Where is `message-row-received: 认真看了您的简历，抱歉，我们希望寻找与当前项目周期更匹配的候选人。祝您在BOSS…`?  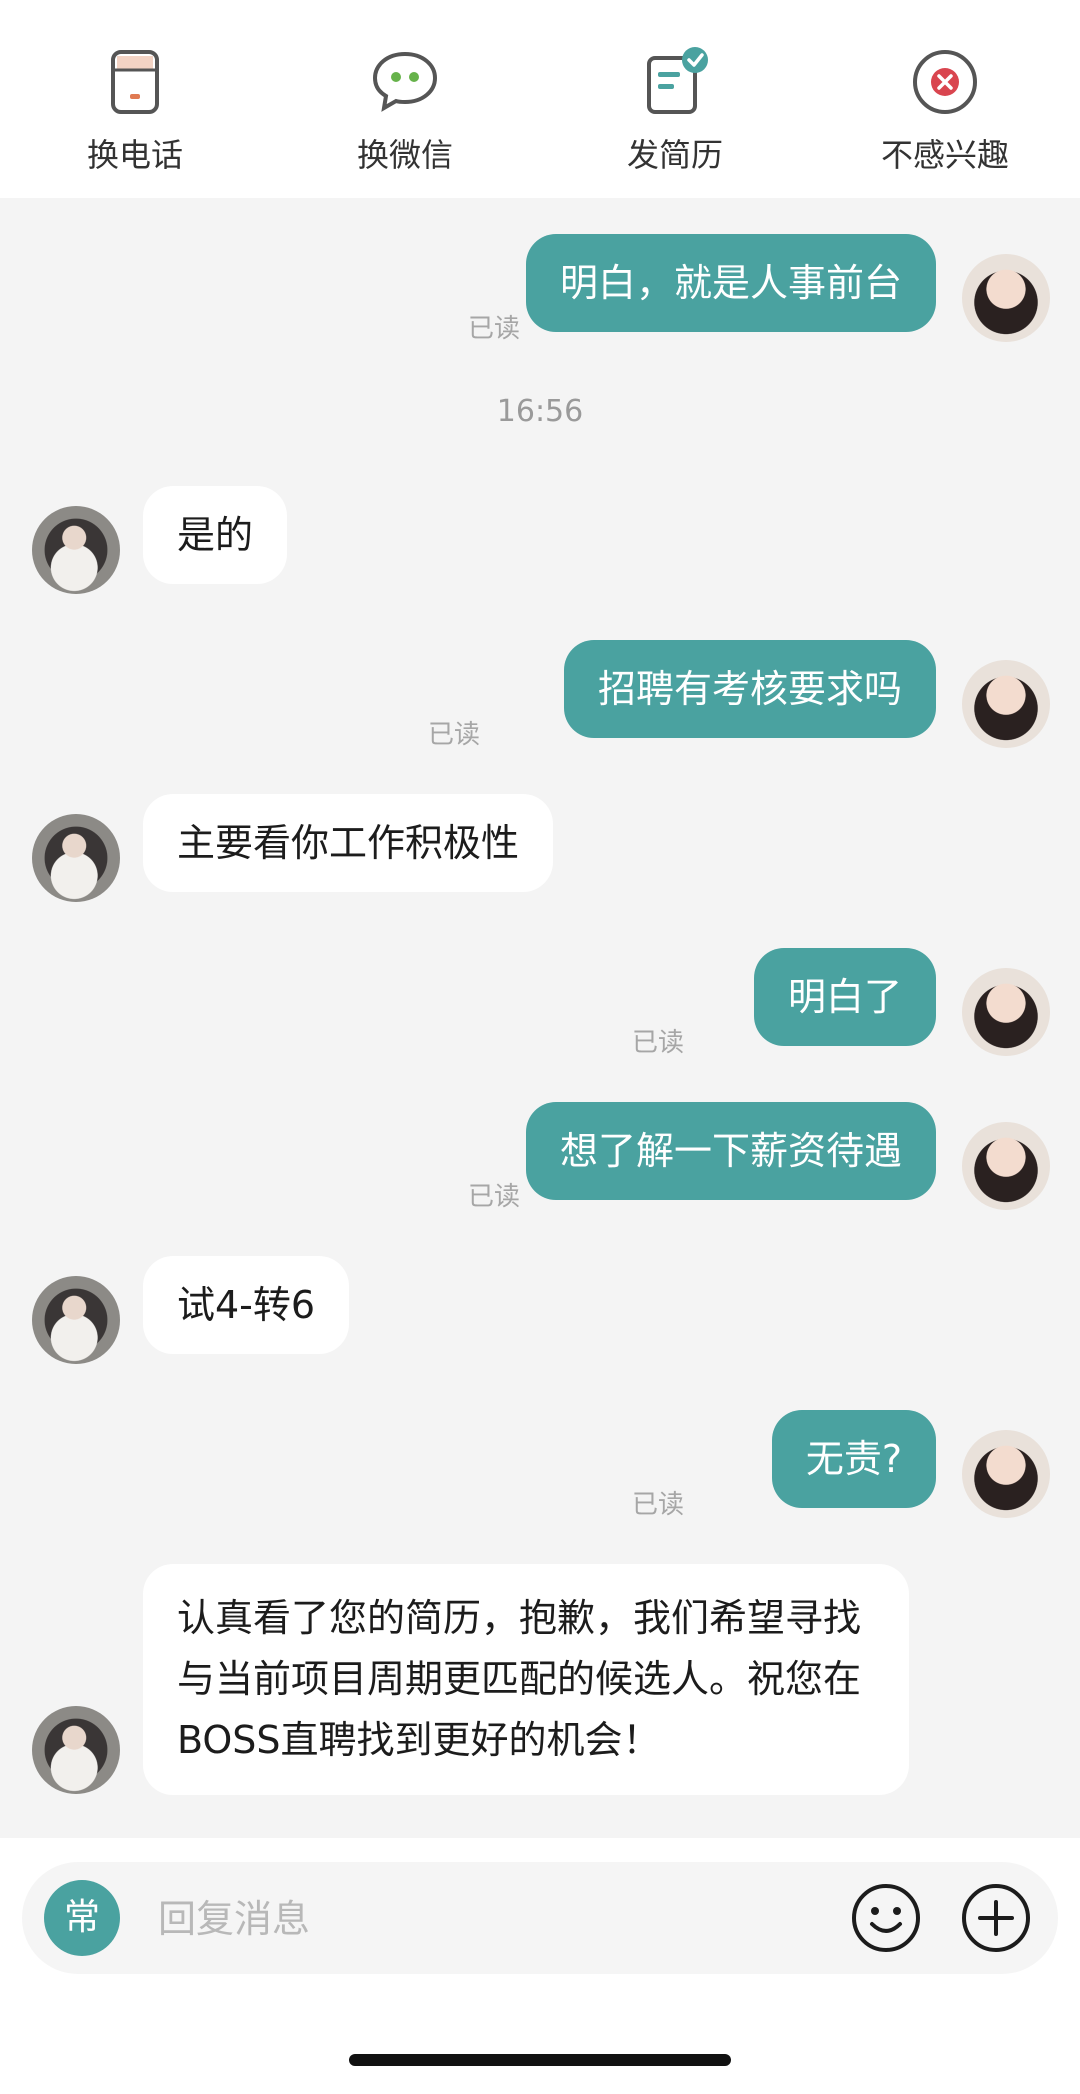 message-row-received: 认真看了您的简历，抱歉，我们希望寻找与当前项目周期更匹配的候选人。祝您在BOSS… is located at coordinates (540, 1680).